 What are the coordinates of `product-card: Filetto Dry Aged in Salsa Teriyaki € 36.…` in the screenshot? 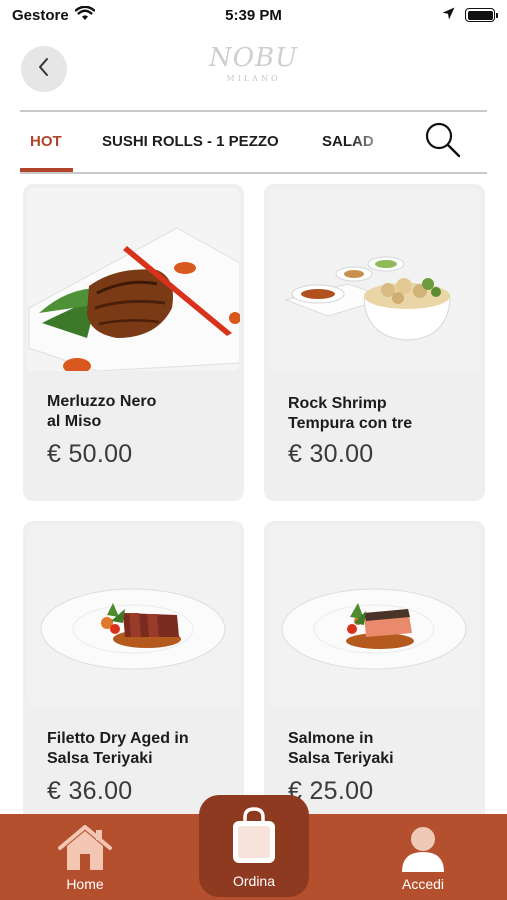 It's located at (133, 667).